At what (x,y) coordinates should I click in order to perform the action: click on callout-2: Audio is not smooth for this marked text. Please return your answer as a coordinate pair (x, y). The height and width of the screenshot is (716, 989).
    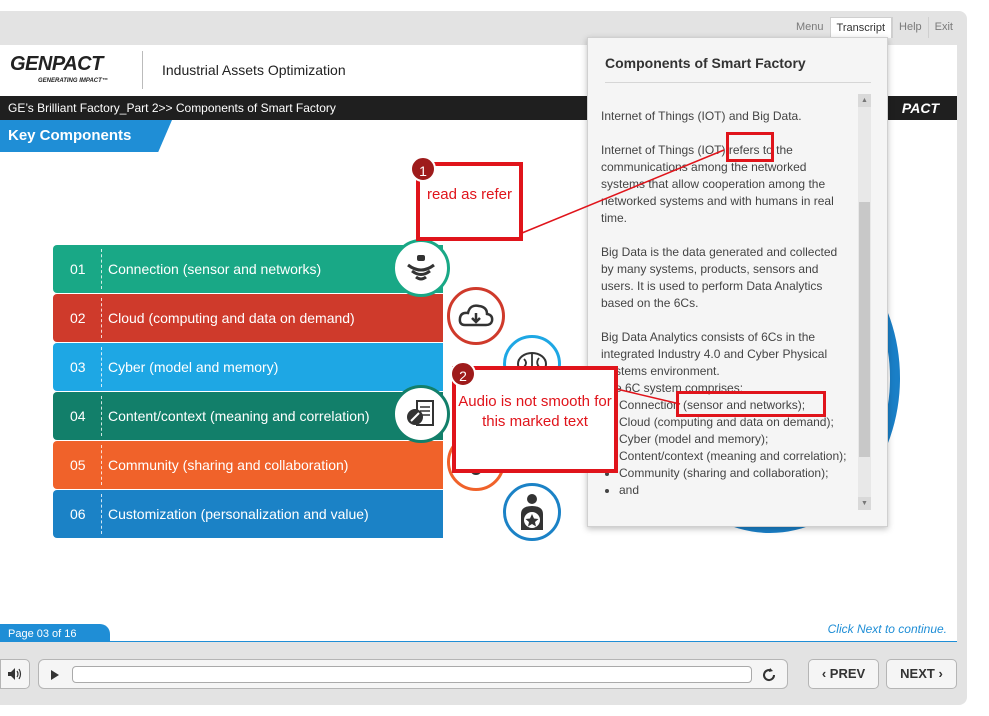
    Looking at the image, I should click on (535, 419).